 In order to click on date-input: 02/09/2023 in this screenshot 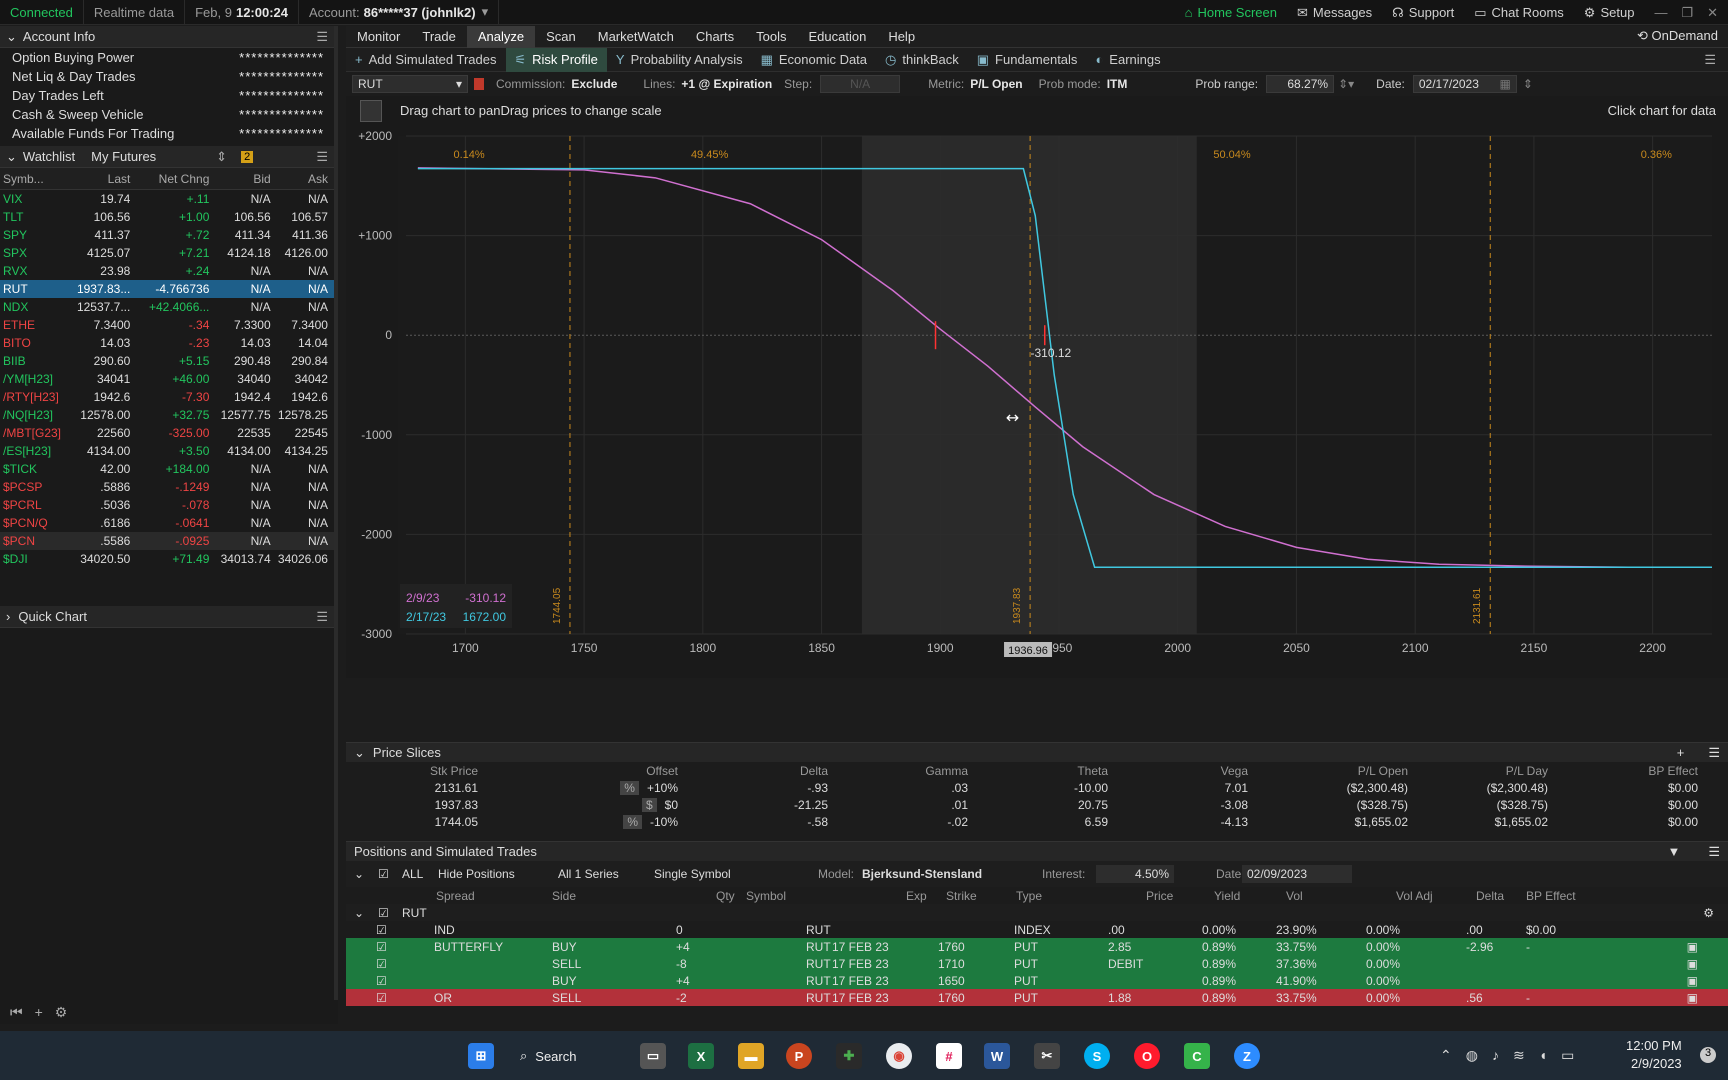, I will do `click(1297, 874)`.